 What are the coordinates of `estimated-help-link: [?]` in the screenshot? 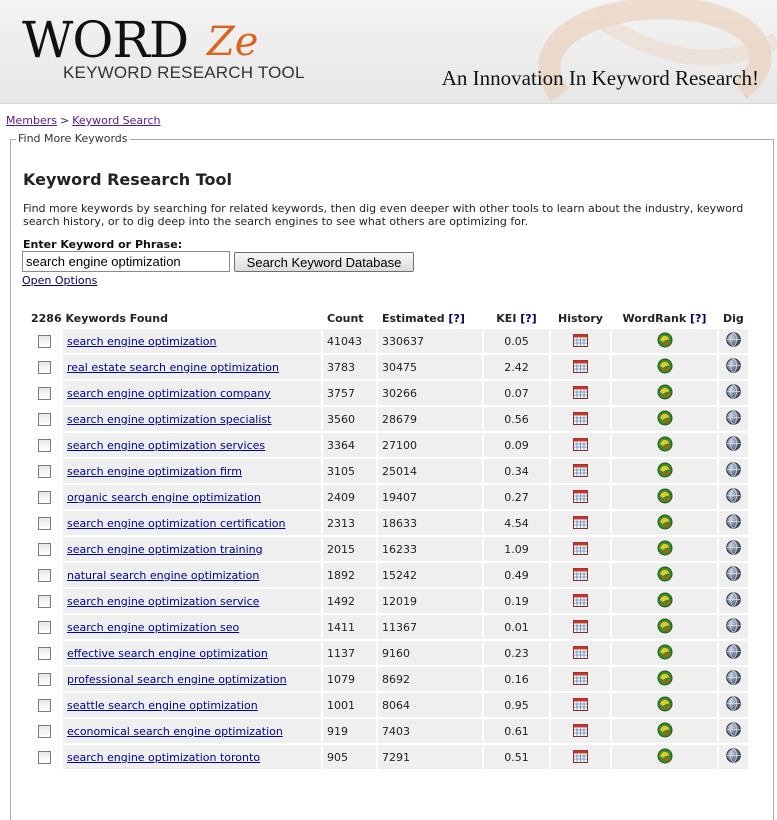 It's located at (456, 318).